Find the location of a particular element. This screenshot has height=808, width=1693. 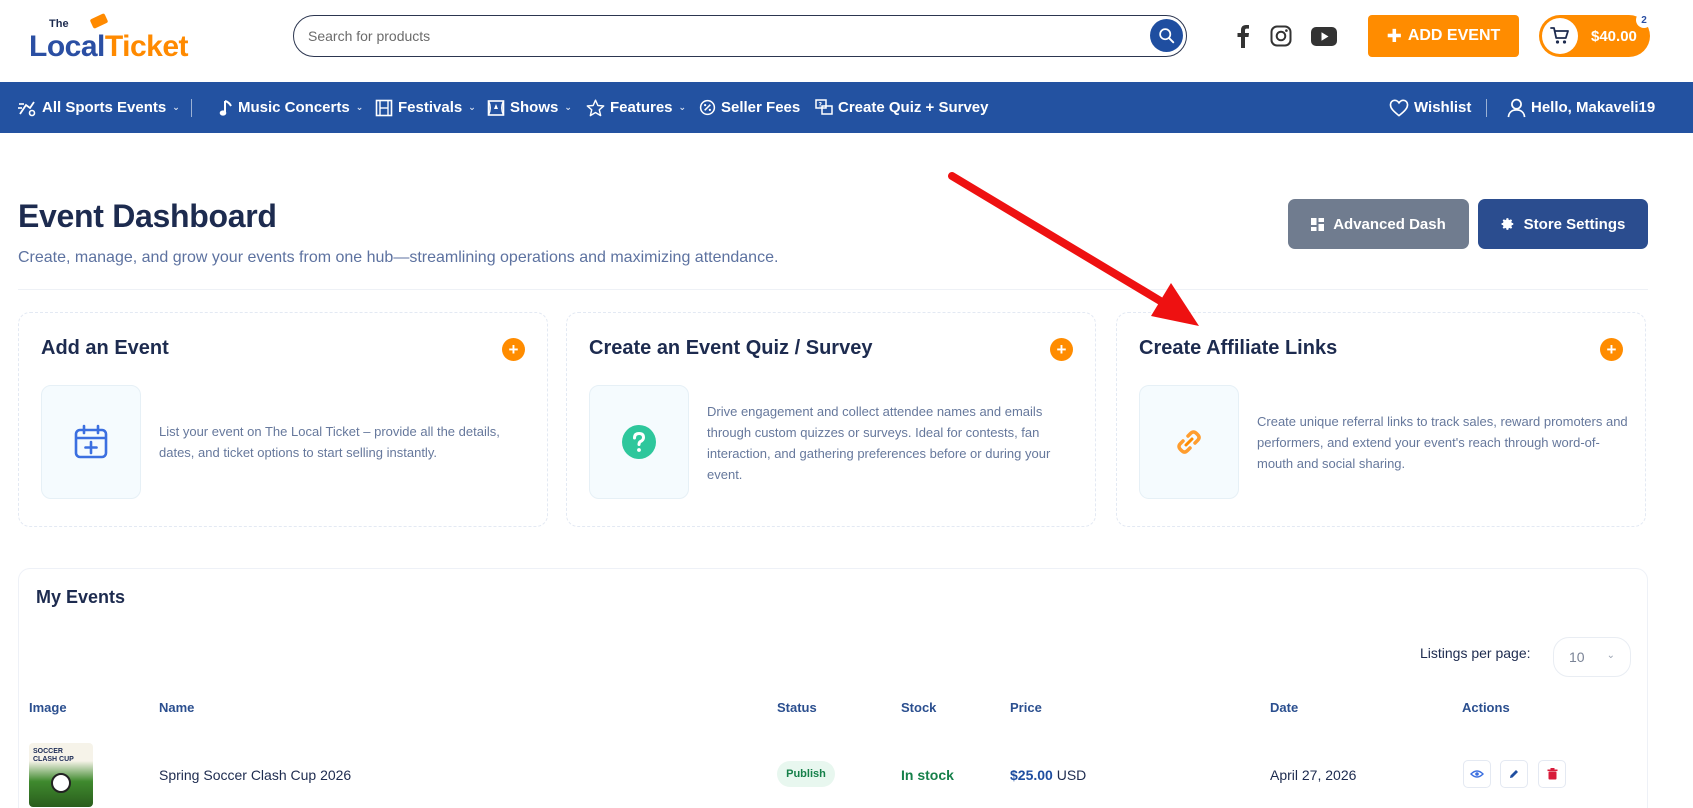

search-button is located at coordinates (1166, 35).